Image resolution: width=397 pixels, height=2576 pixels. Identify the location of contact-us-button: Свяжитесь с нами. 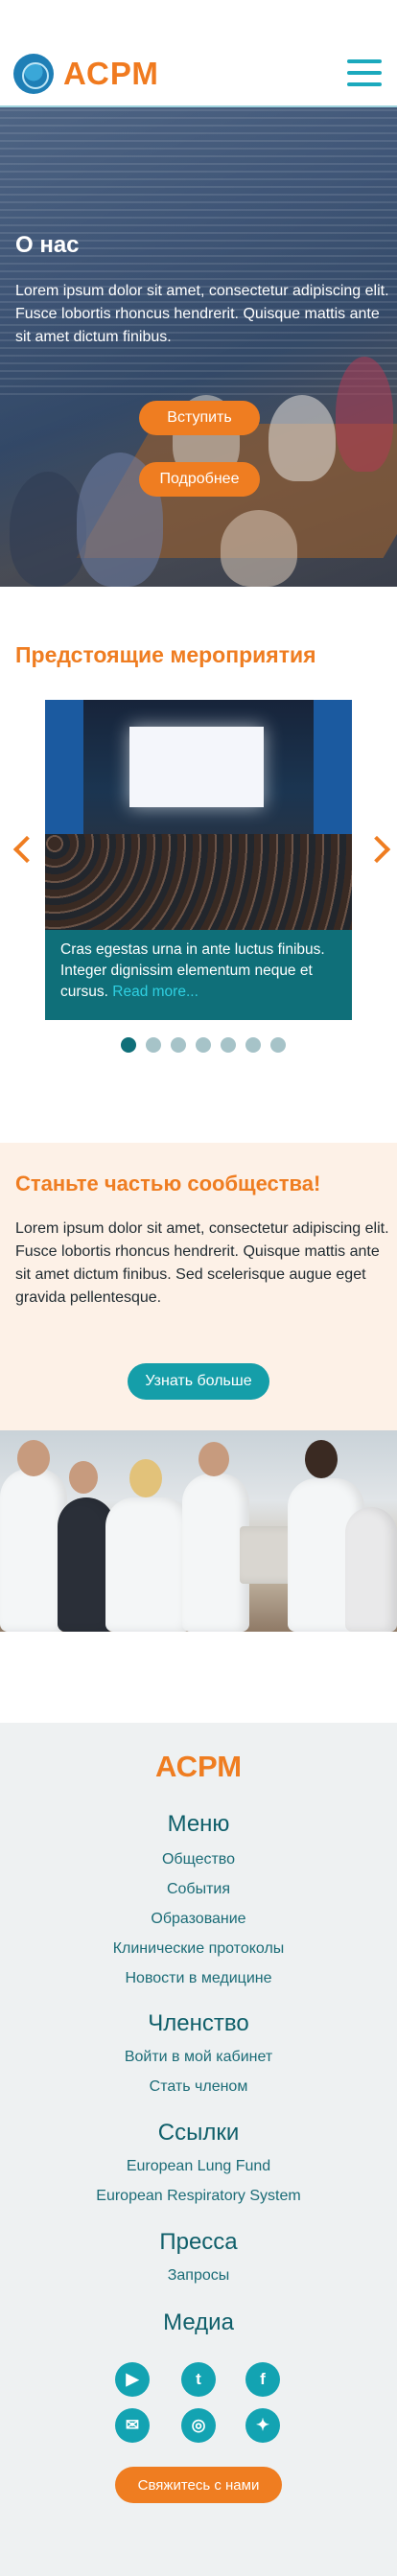
(198, 2485).